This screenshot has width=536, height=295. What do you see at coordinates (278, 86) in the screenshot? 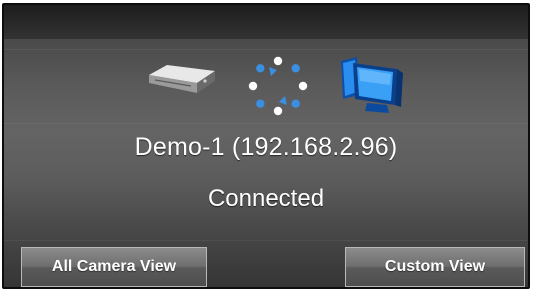
I see `sync-icon` at bounding box center [278, 86].